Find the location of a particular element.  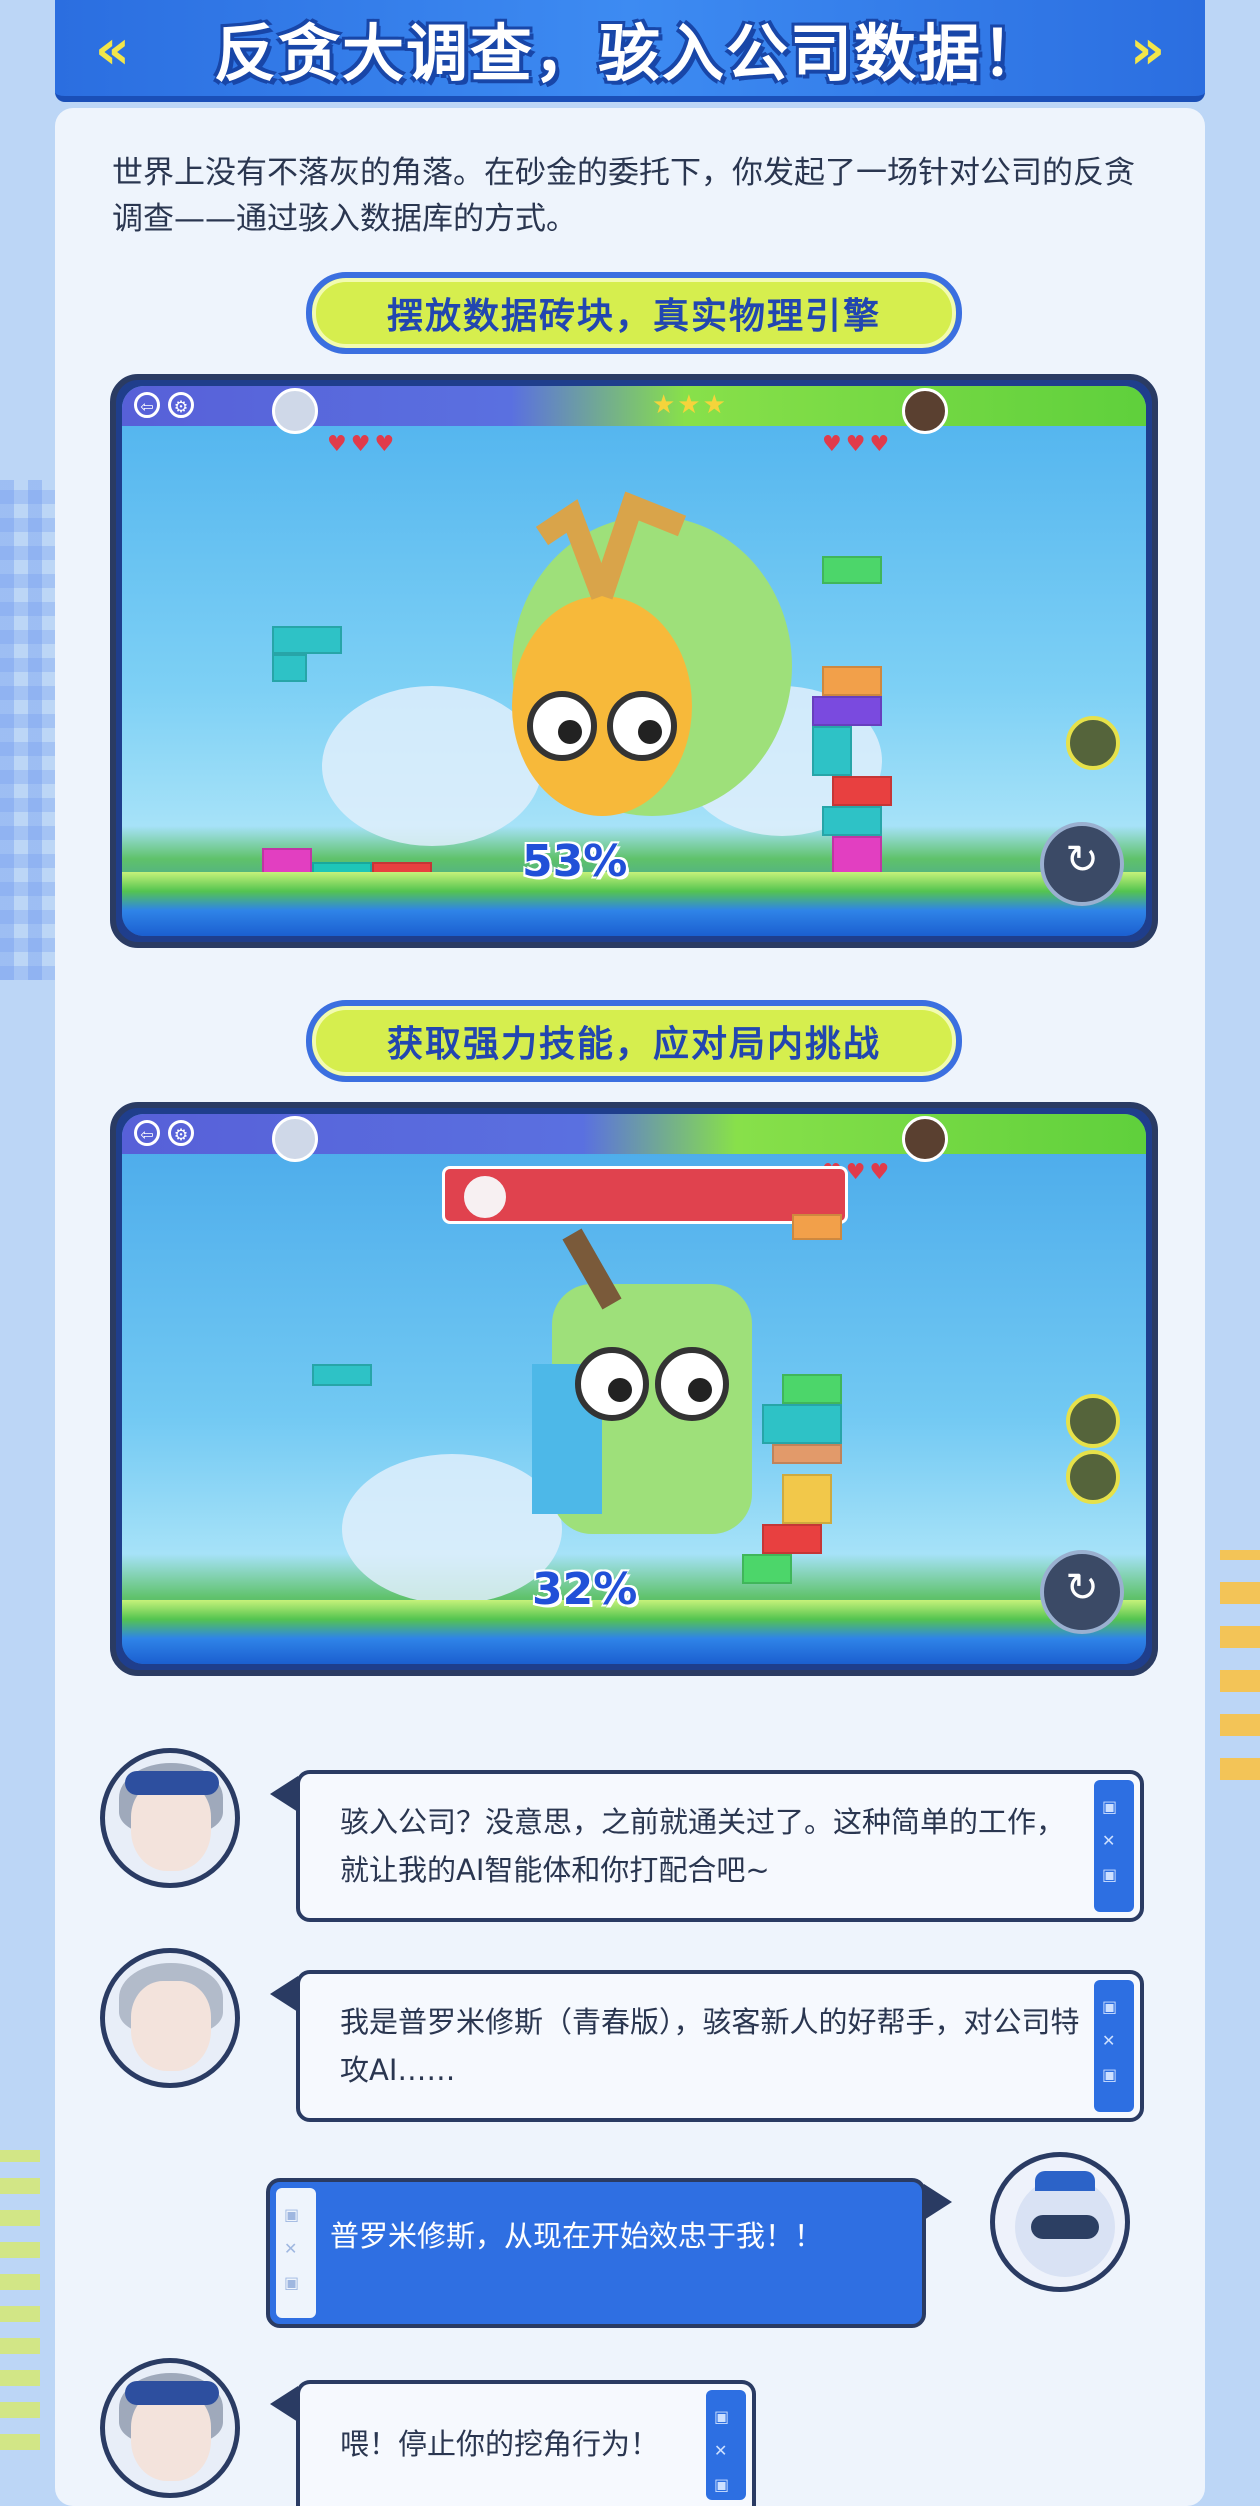

ground-strip is located at coordinates (634, 904).